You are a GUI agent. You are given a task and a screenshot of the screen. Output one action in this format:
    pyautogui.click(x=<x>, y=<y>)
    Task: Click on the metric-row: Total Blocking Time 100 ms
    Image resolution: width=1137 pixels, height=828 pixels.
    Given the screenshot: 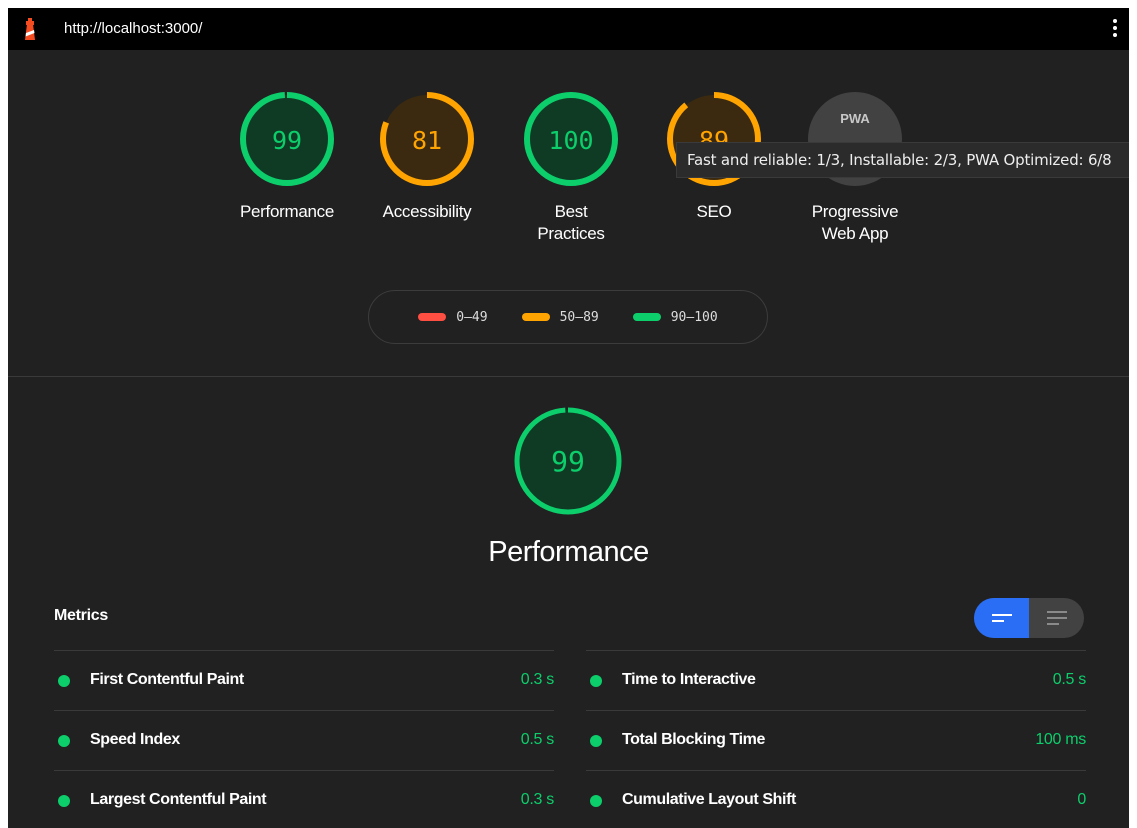 What is the action you would take?
    pyautogui.click(x=836, y=740)
    